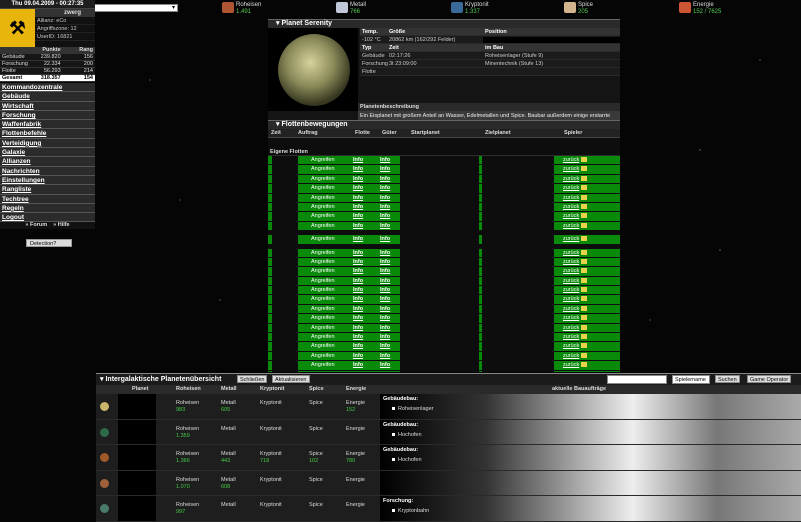 Image resolution: width=801 pixels, height=522 pixels. Describe the element at coordinates (47, 97) in the screenshot. I see `menu-item-gebaeude: Gebäude` at that location.